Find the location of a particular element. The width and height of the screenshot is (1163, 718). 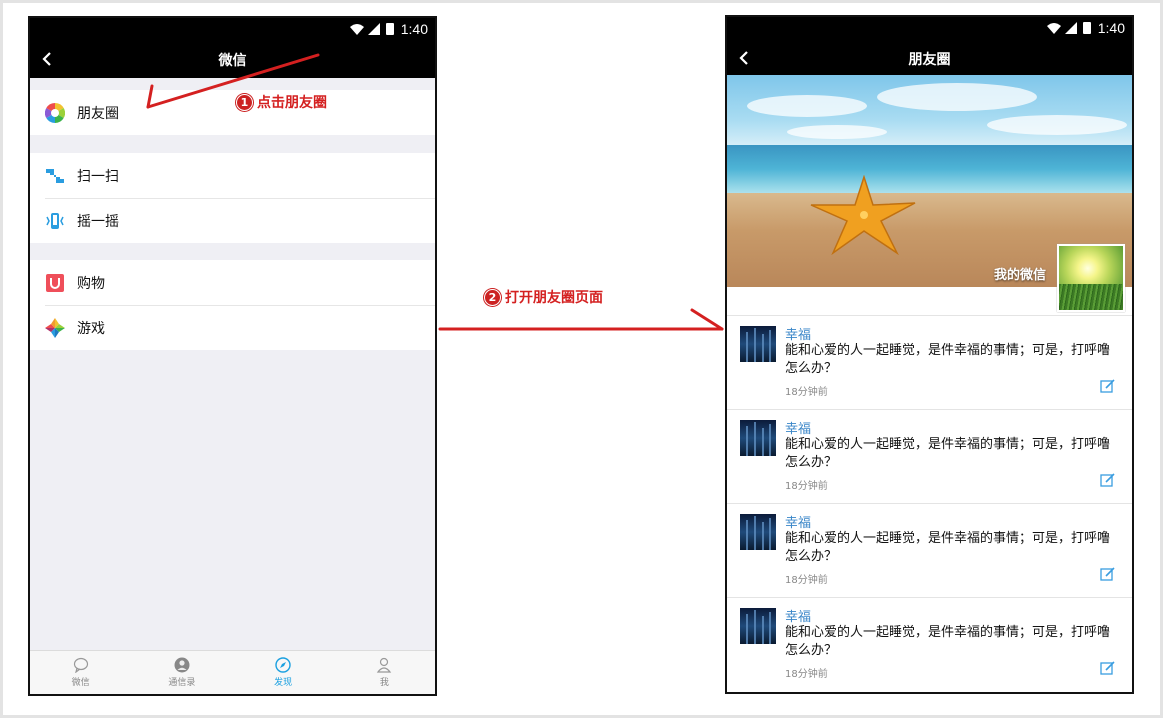

menu-label-game: 游戏 is located at coordinates (91, 328).